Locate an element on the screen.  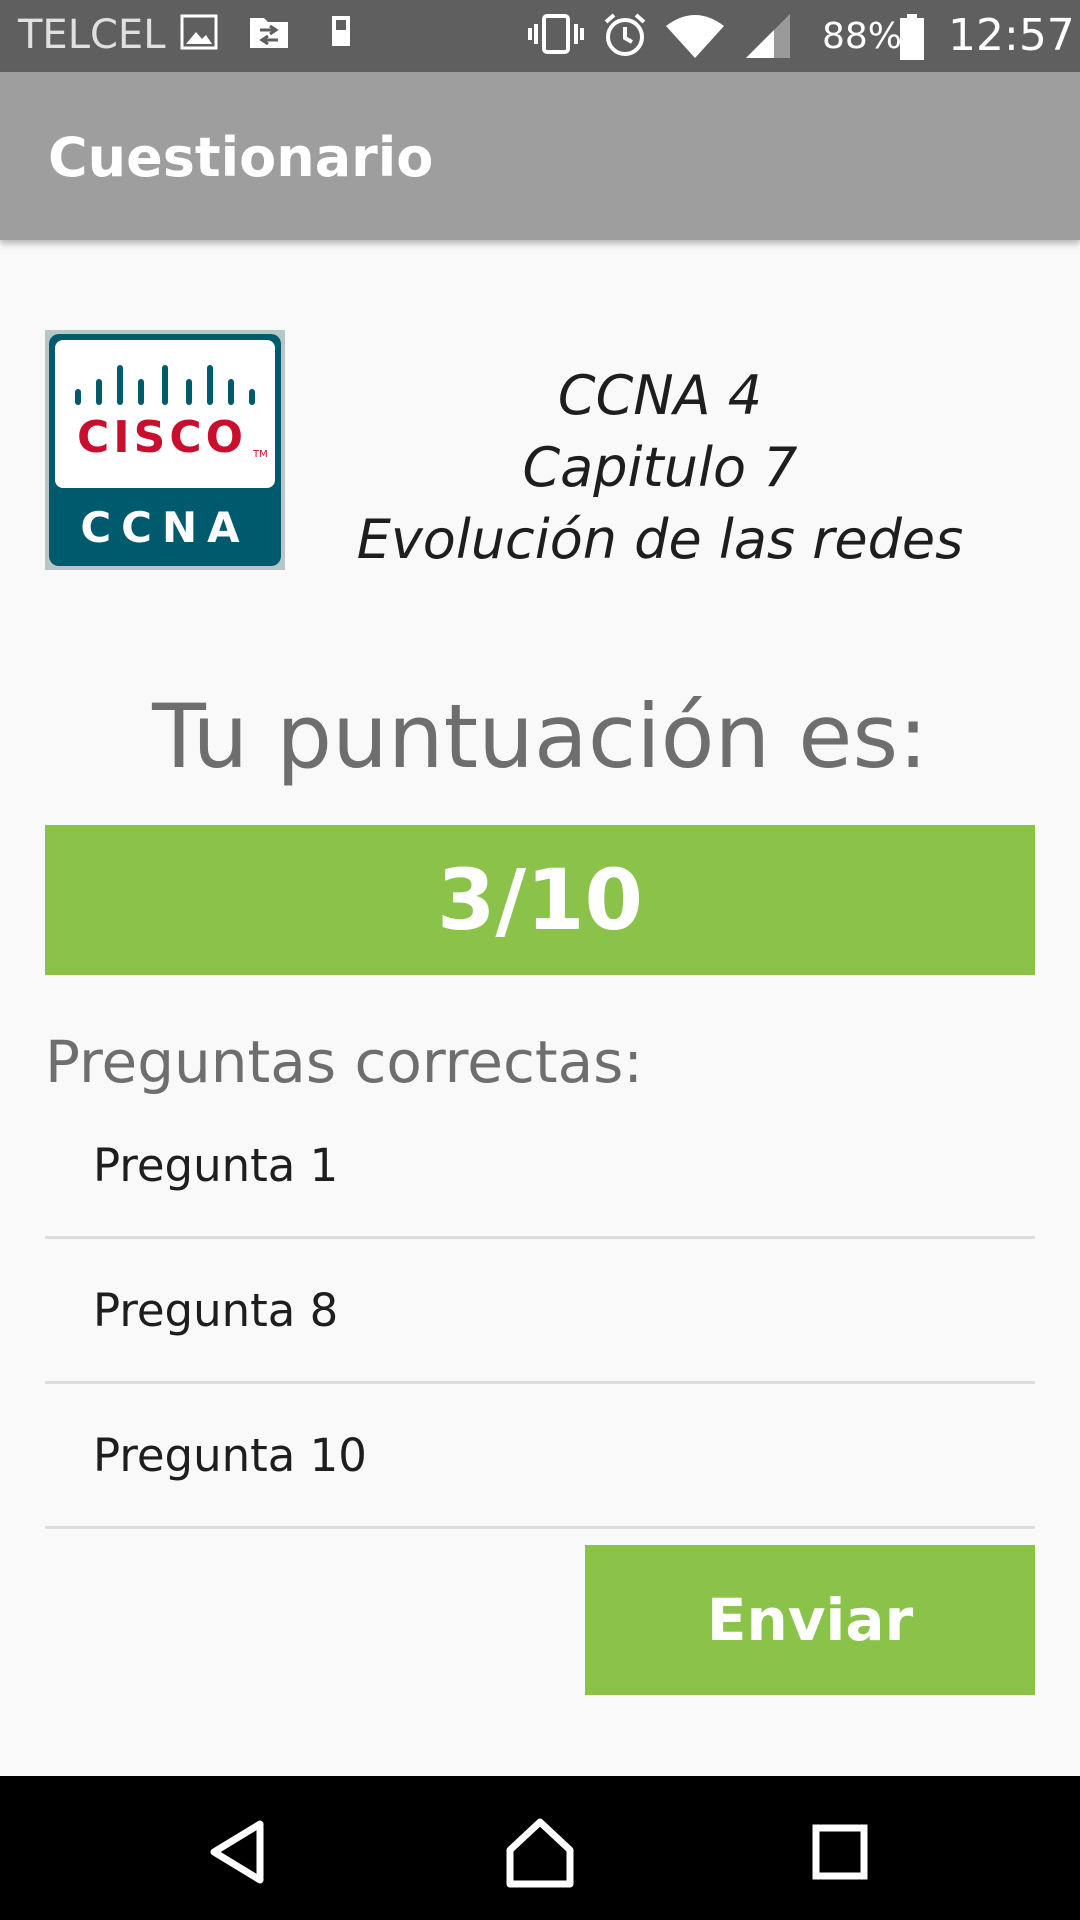
battery-percent: 88% is located at coordinates (862, 36).